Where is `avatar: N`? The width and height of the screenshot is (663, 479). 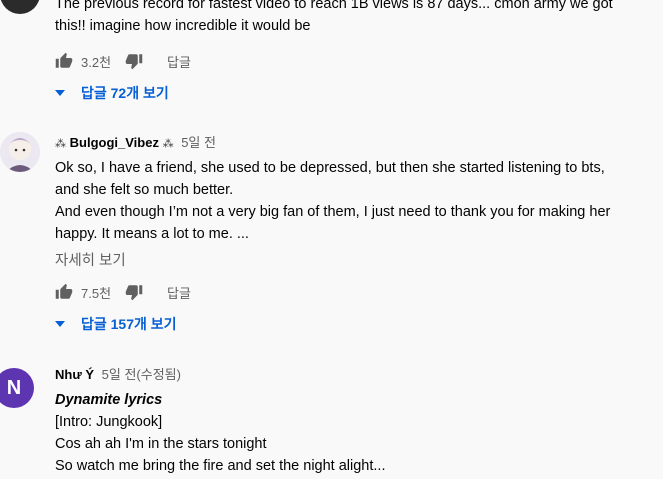 avatar: N is located at coordinates (17, 388).